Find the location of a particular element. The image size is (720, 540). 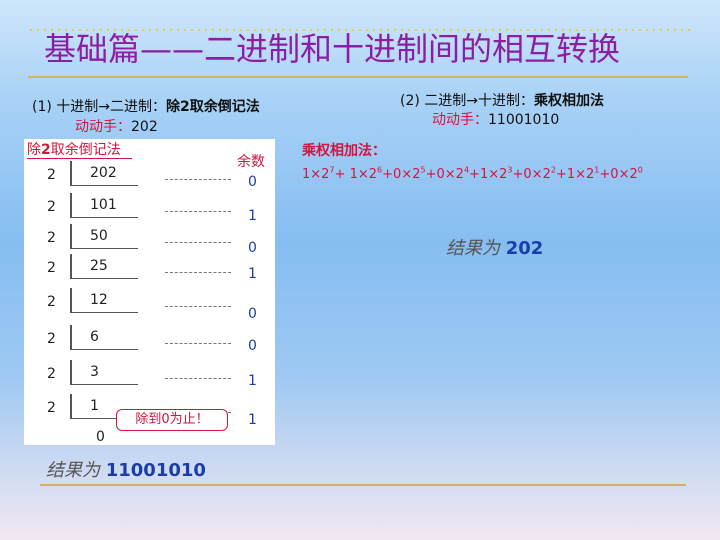

section2-task: 动动手：11001010 is located at coordinates (495, 119).